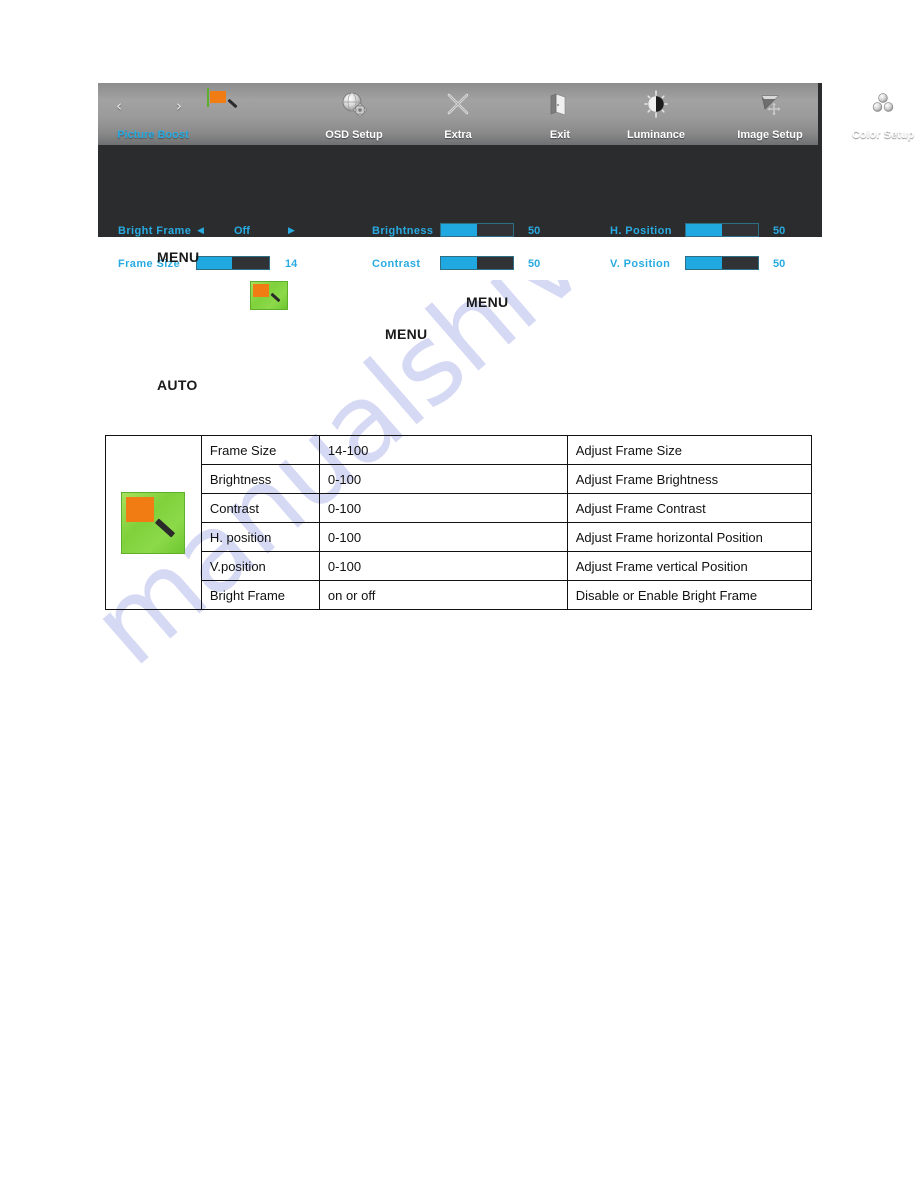  Describe the element at coordinates (155, 231) in the screenshot. I see `setting-label-bright-frame: Bright Frame` at that location.